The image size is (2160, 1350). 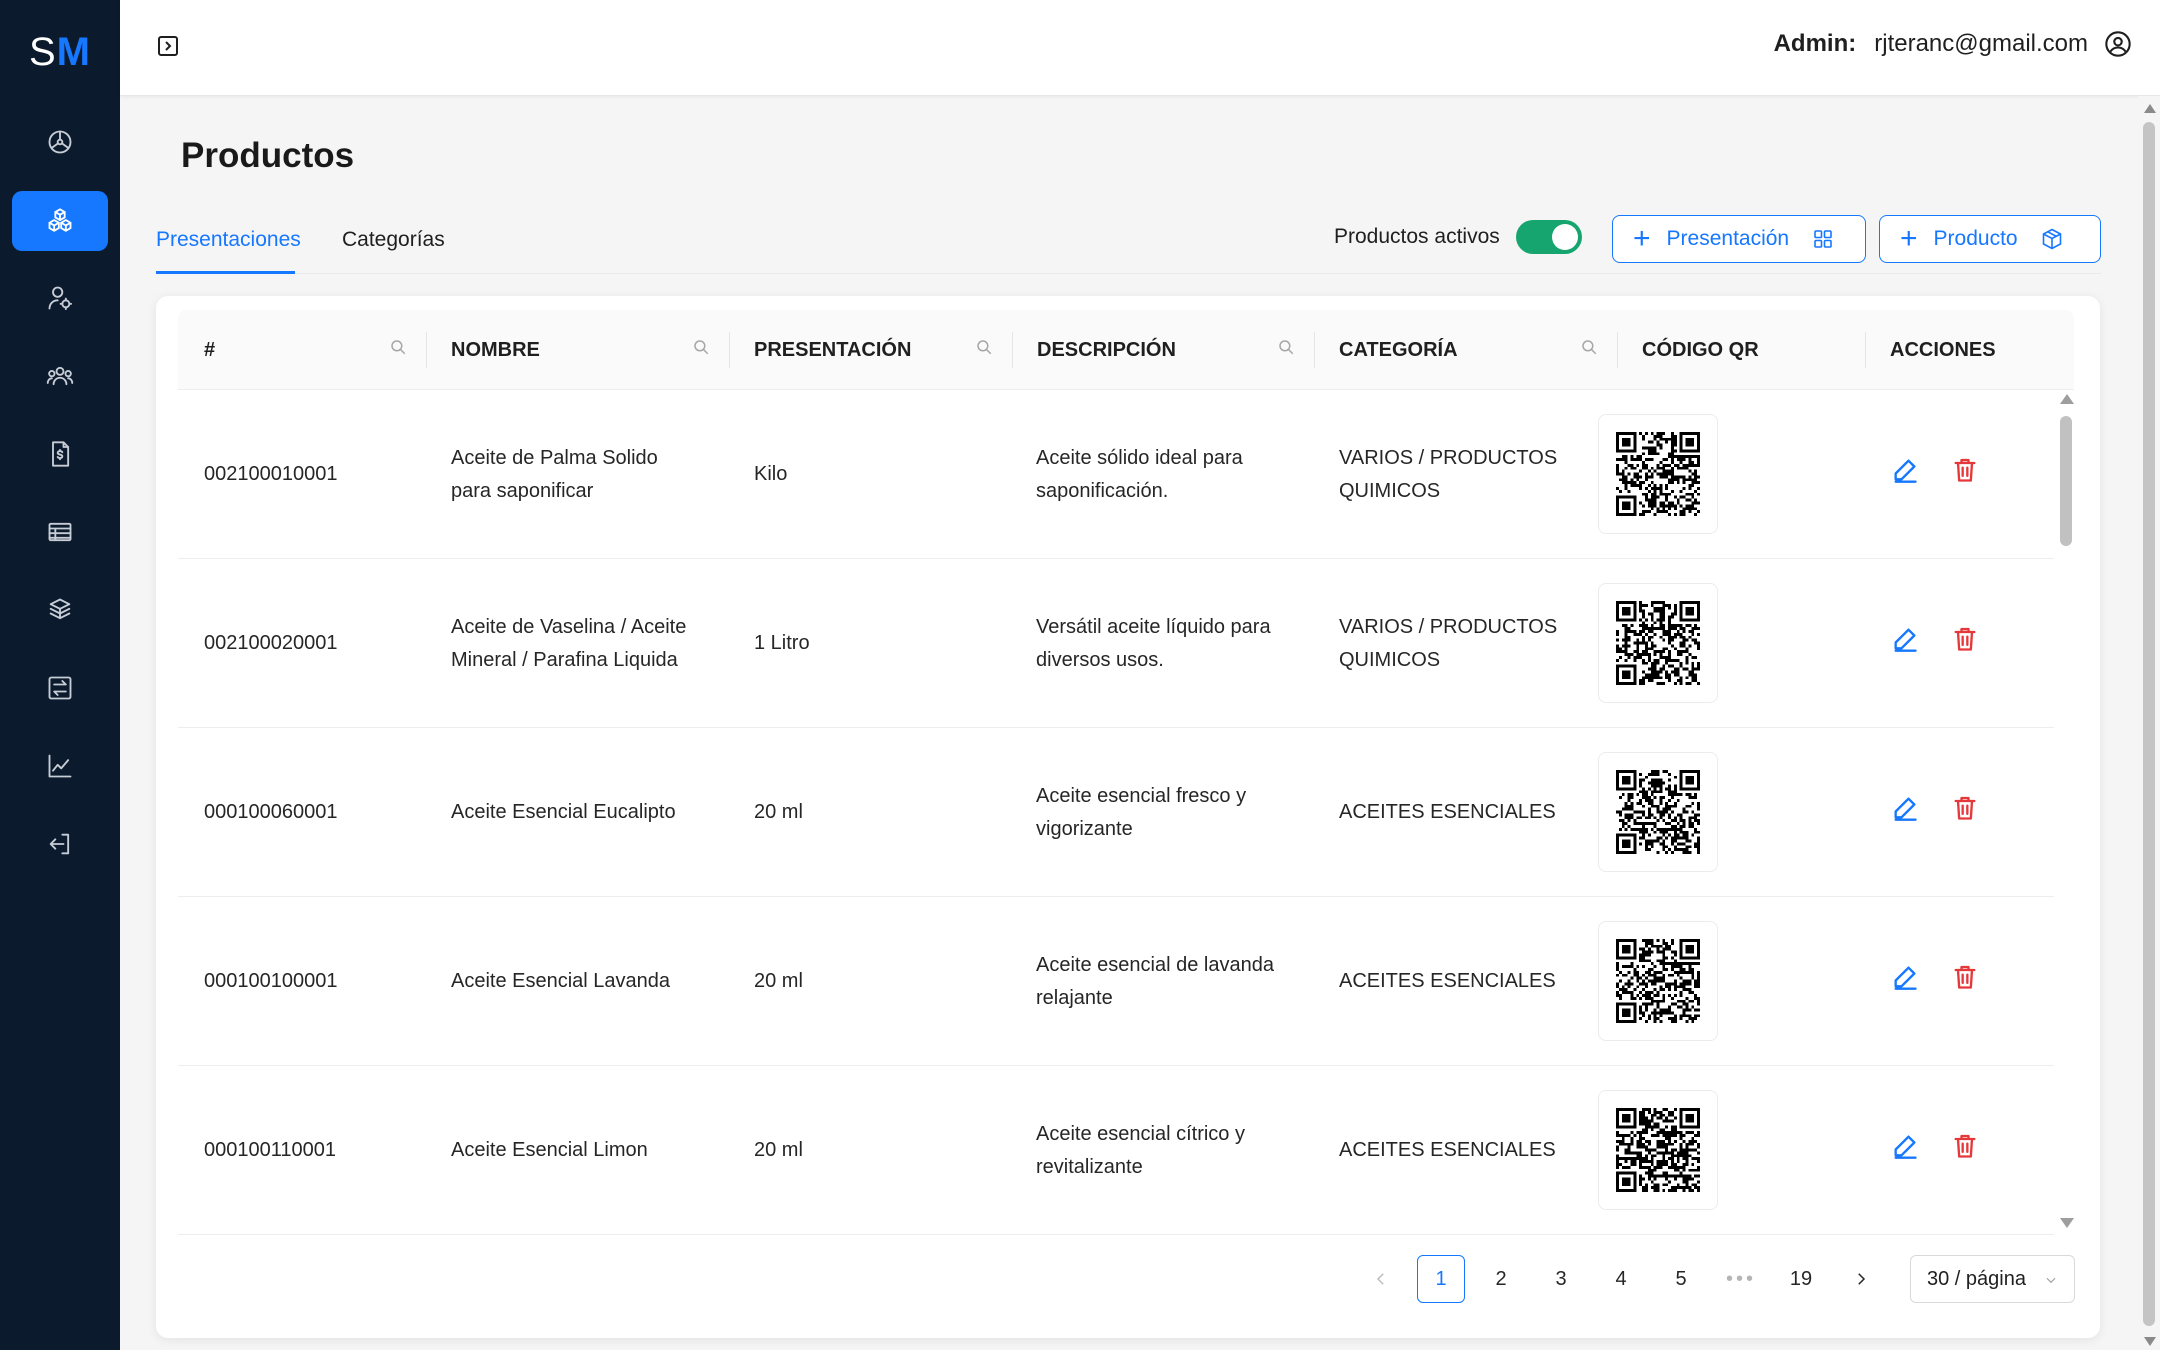 I want to click on active-tab-indicator, so click(x=225, y=272).